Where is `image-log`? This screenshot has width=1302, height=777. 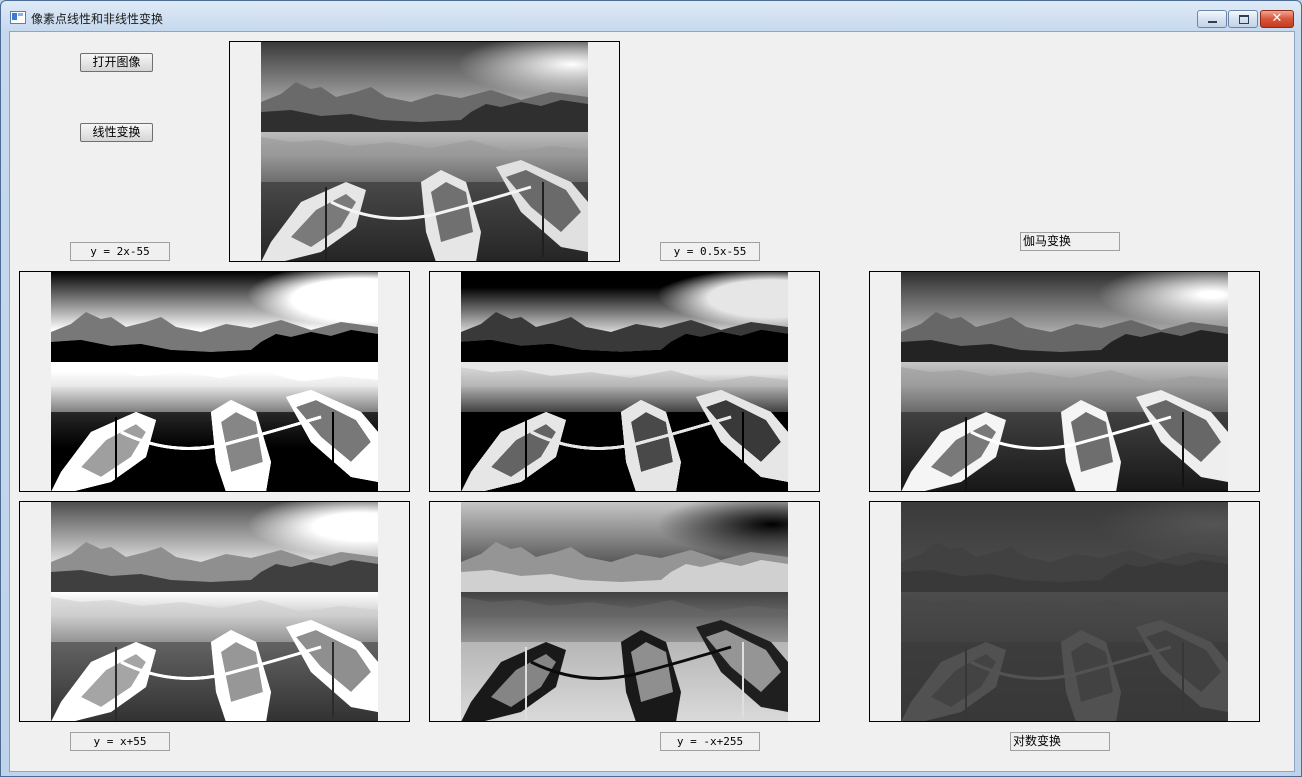 image-log is located at coordinates (1064, 612).